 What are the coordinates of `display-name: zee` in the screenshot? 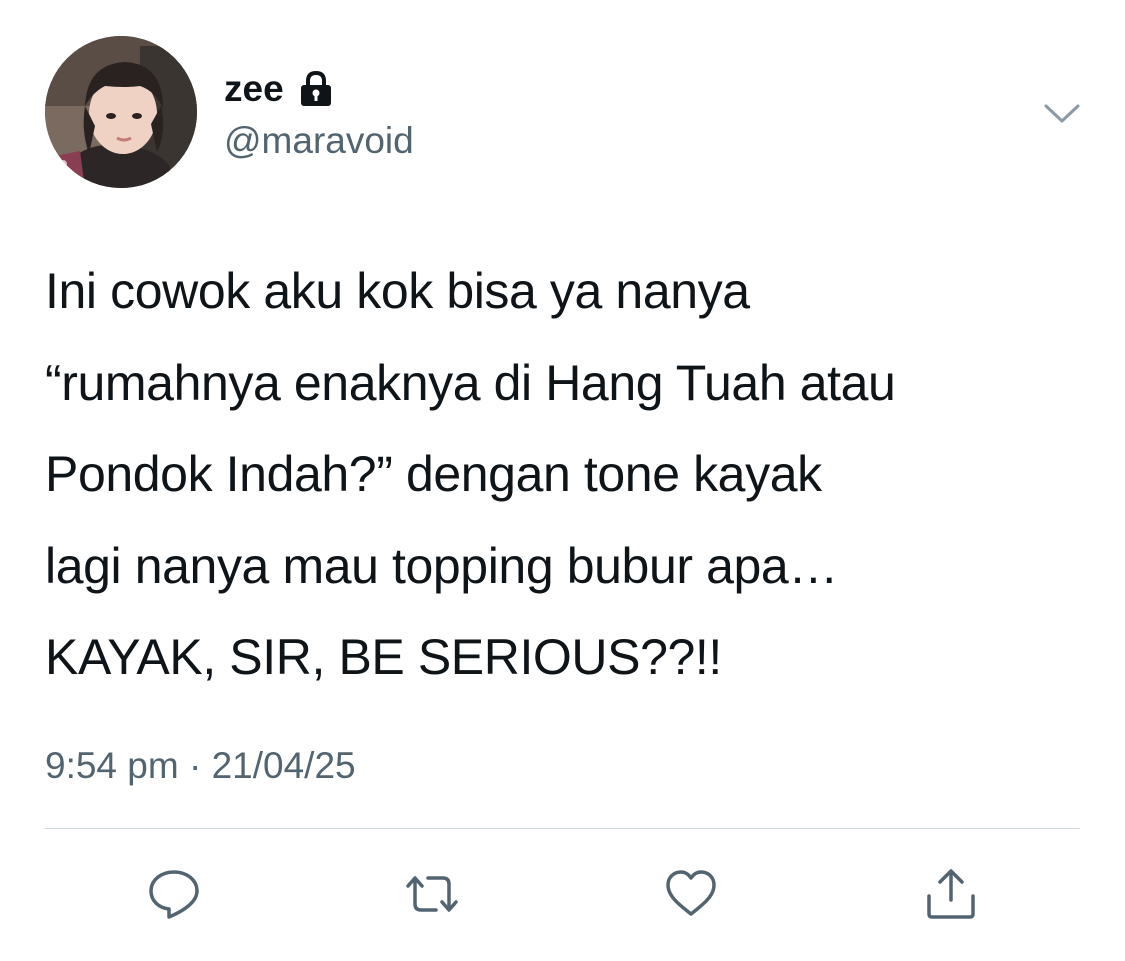 It's located at (254, 89).